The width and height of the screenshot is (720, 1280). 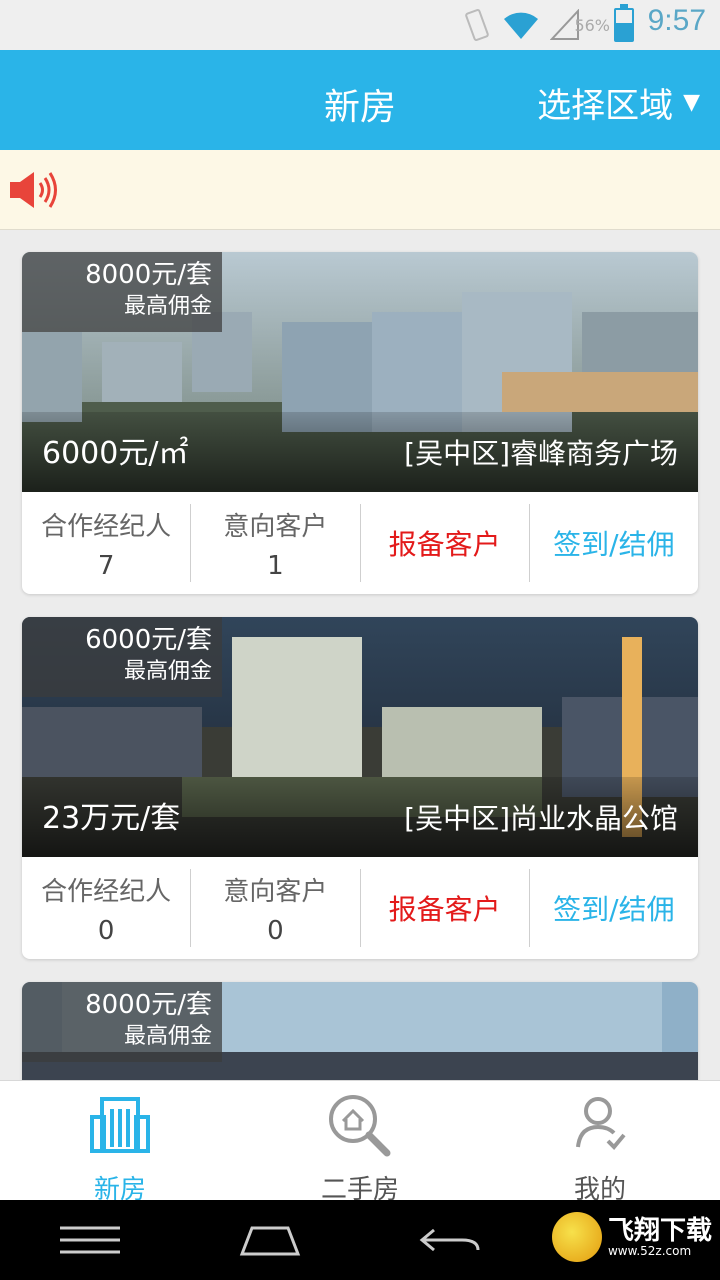 What do you see at coordinates (275, 930) in the screenshot?
I see `intent-clients-count: 0` at bounding box center [275, 930].